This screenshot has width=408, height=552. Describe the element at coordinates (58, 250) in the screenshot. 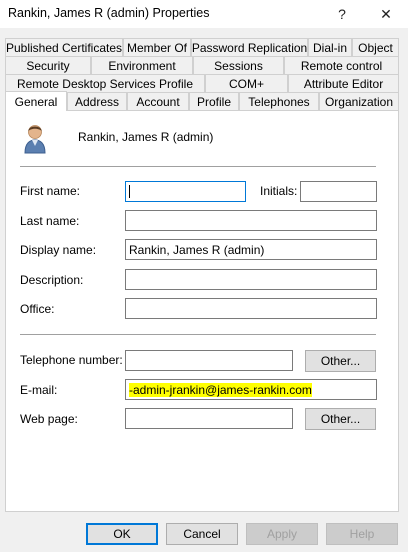

I see `display-name-label: Display name:` at that location.